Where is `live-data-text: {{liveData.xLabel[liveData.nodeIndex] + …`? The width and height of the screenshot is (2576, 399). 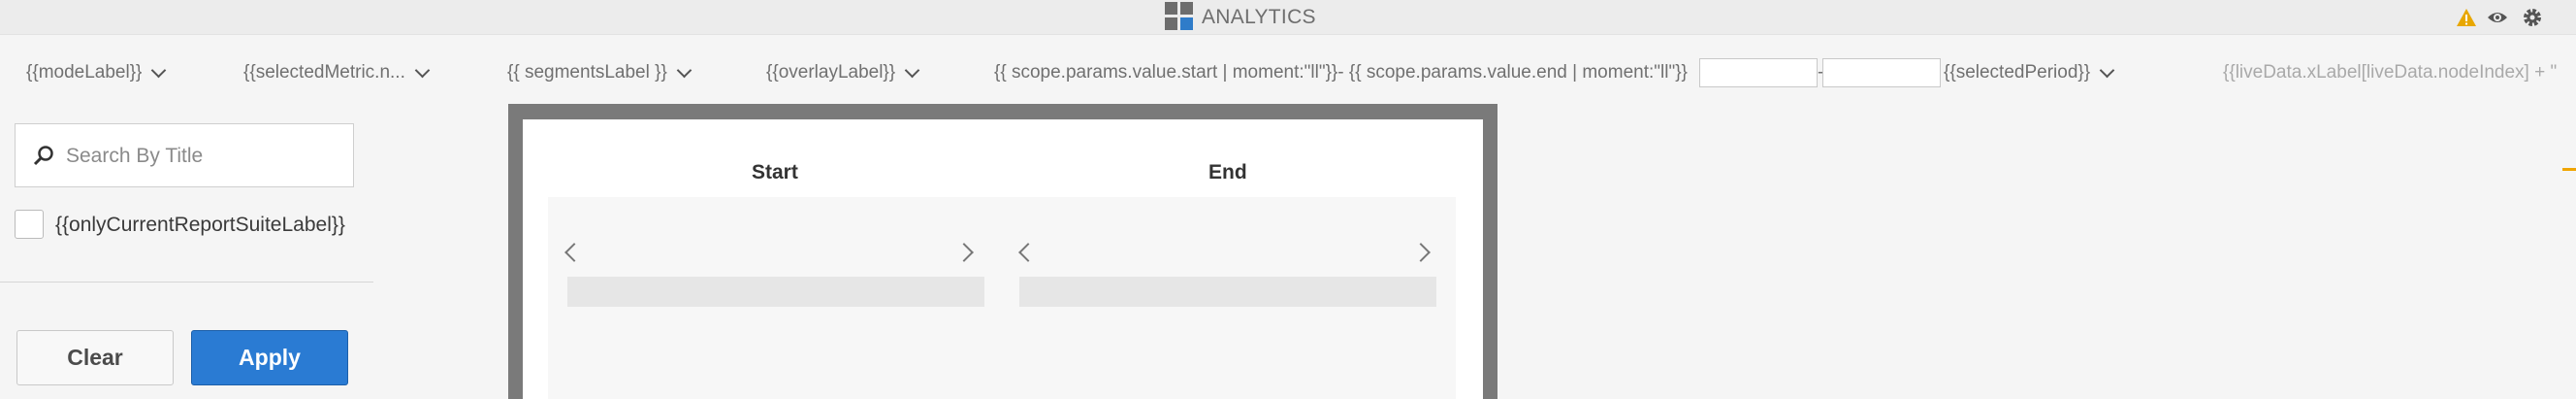
live-data-text: {{liveData.xLabel[liveData.nodeIndex] + … is located at coordinates (2390, 72).